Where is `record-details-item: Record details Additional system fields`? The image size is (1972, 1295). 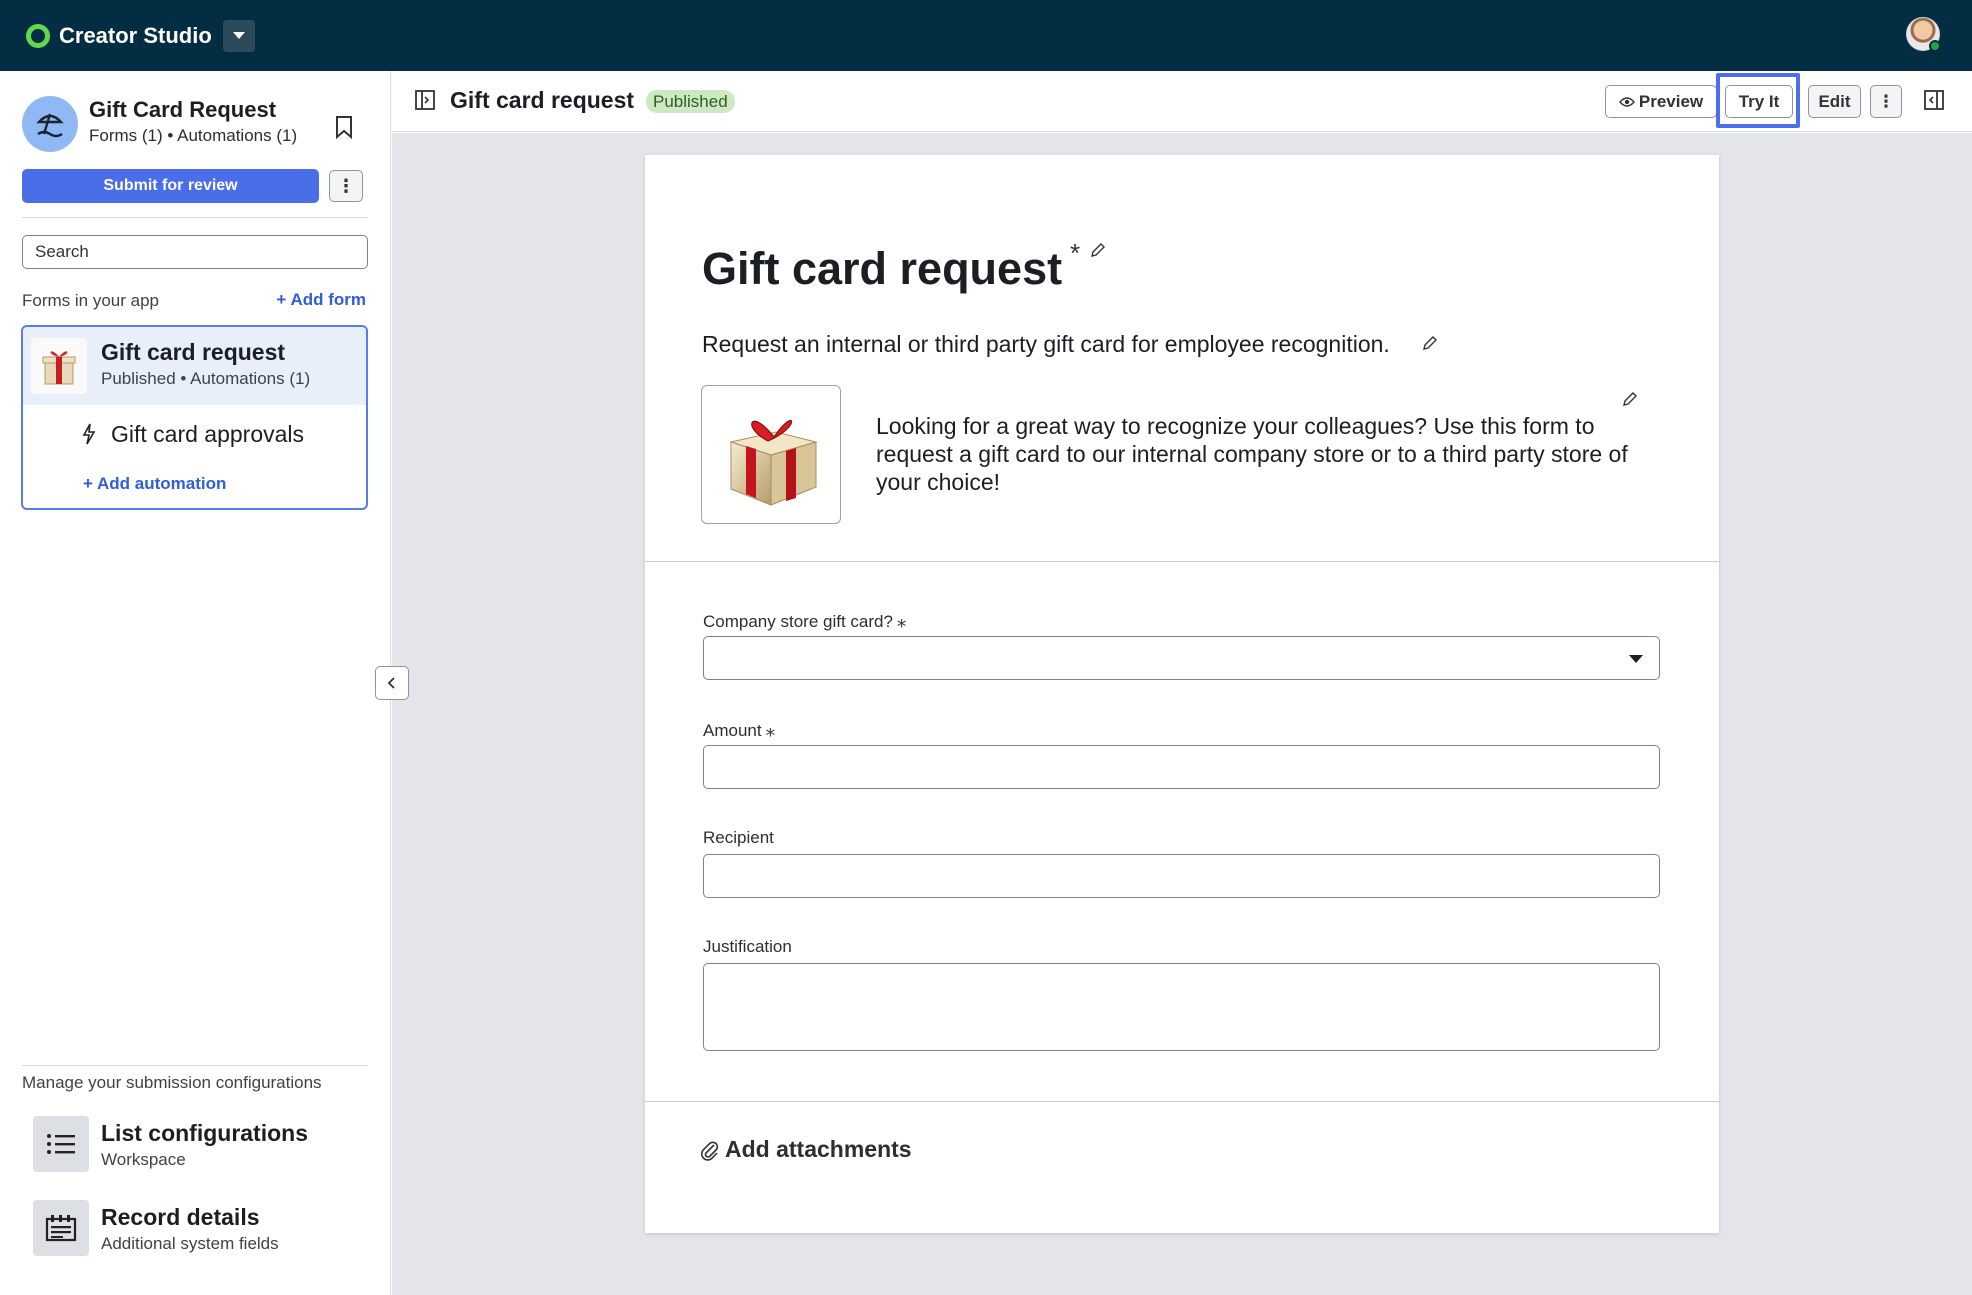 record-details-item: Record details Additional system fields is located at coordinates (203, 1229).